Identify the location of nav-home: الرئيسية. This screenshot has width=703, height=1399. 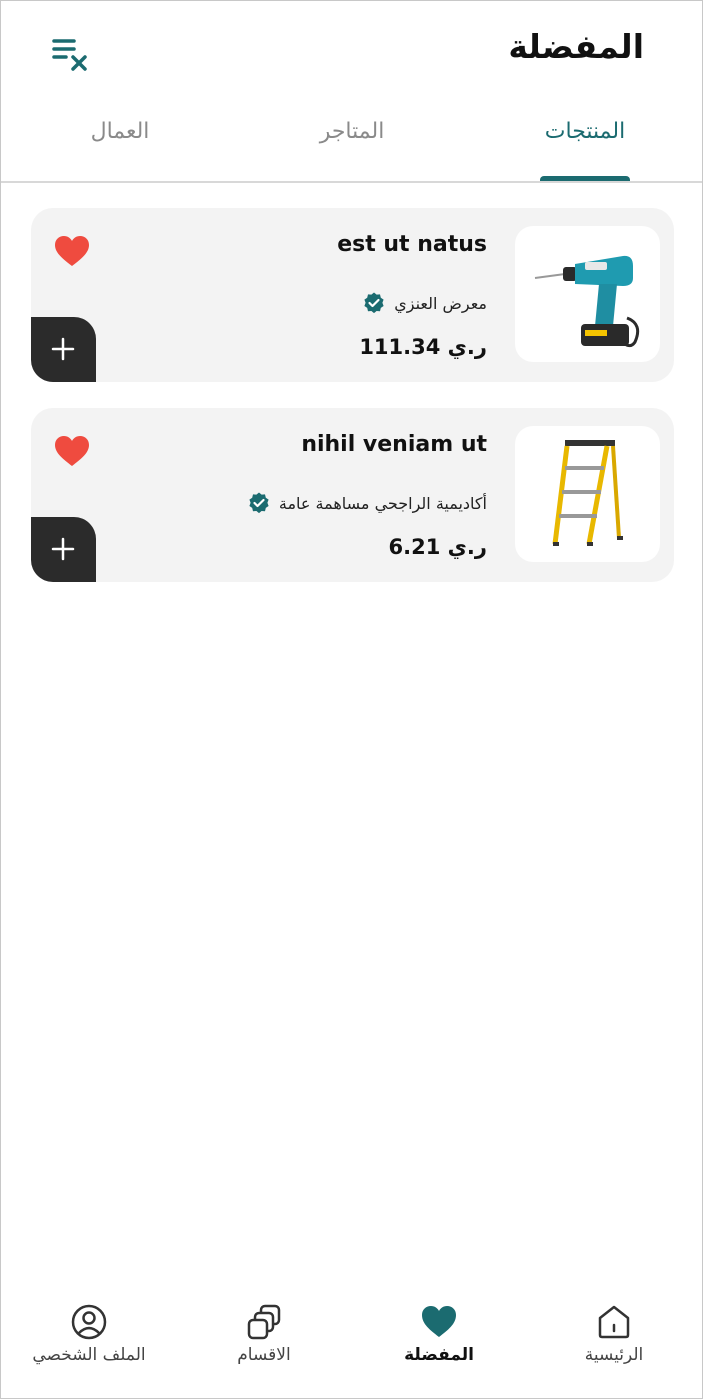
(614, 1338).